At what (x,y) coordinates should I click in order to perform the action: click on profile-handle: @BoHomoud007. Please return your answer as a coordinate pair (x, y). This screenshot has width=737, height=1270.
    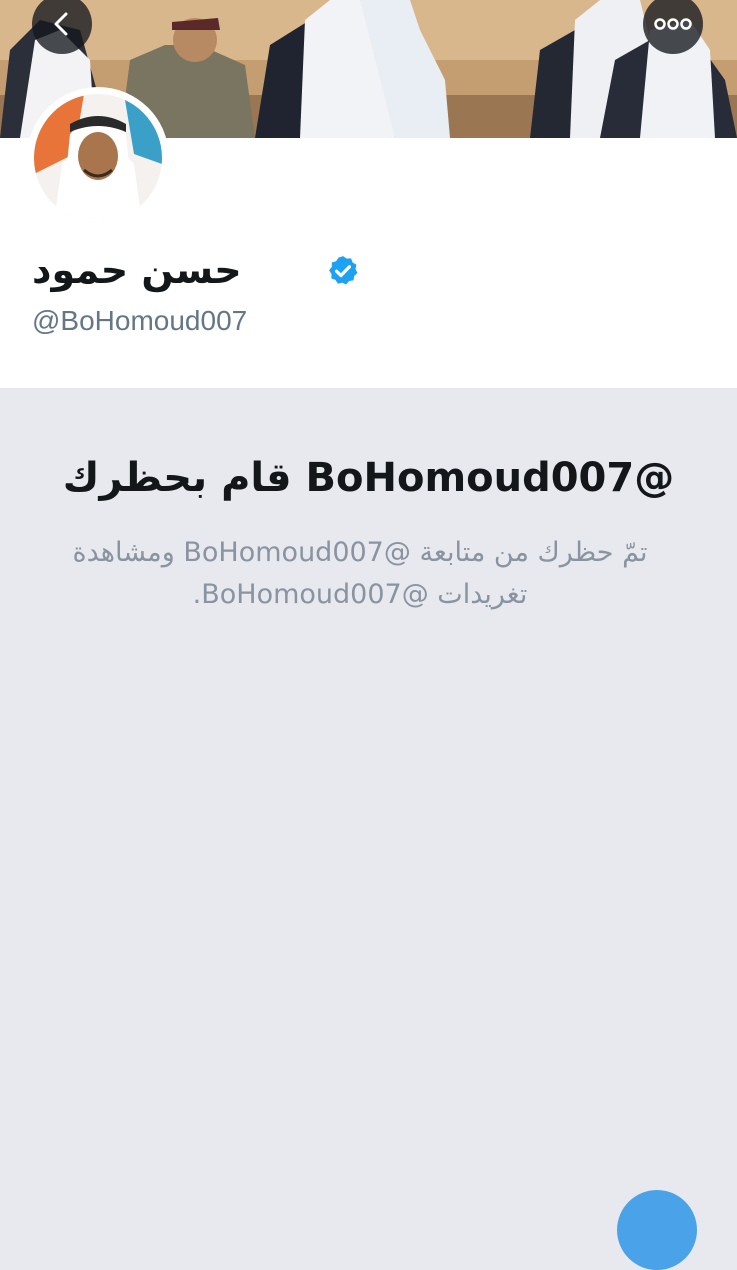
    Looking at the image, I should click on (140, 320).